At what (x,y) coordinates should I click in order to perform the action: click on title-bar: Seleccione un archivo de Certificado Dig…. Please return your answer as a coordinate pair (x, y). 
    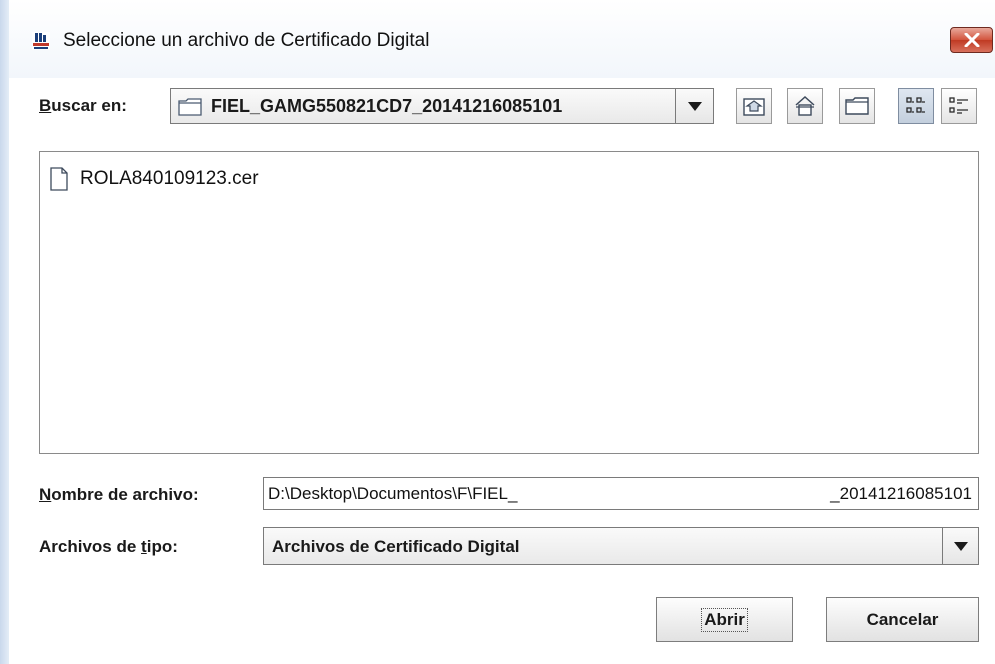
    Looking at the image, I should click on (502, 39).